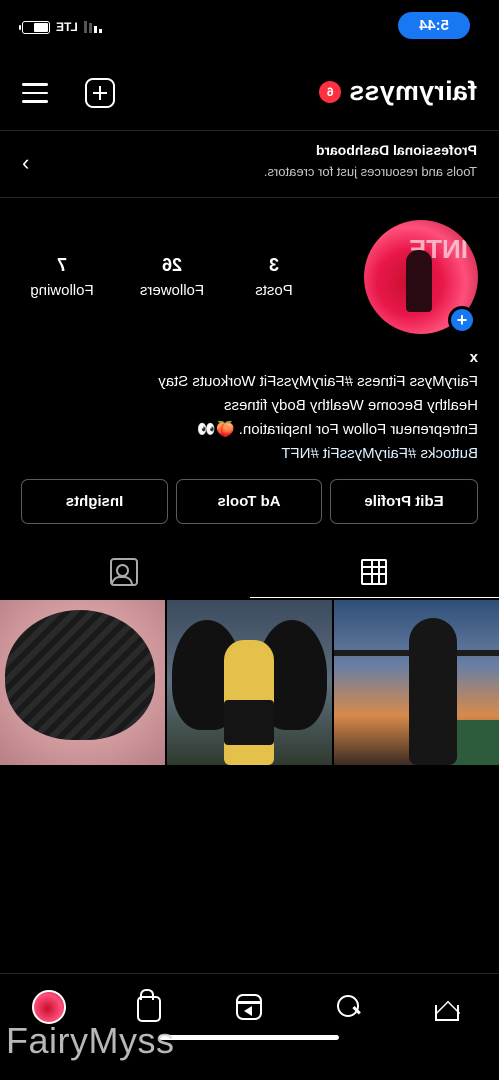 This screenshot has height=1080, width=499. I want to click on ad-tools-button: Ad Tools, so click(249, 501).